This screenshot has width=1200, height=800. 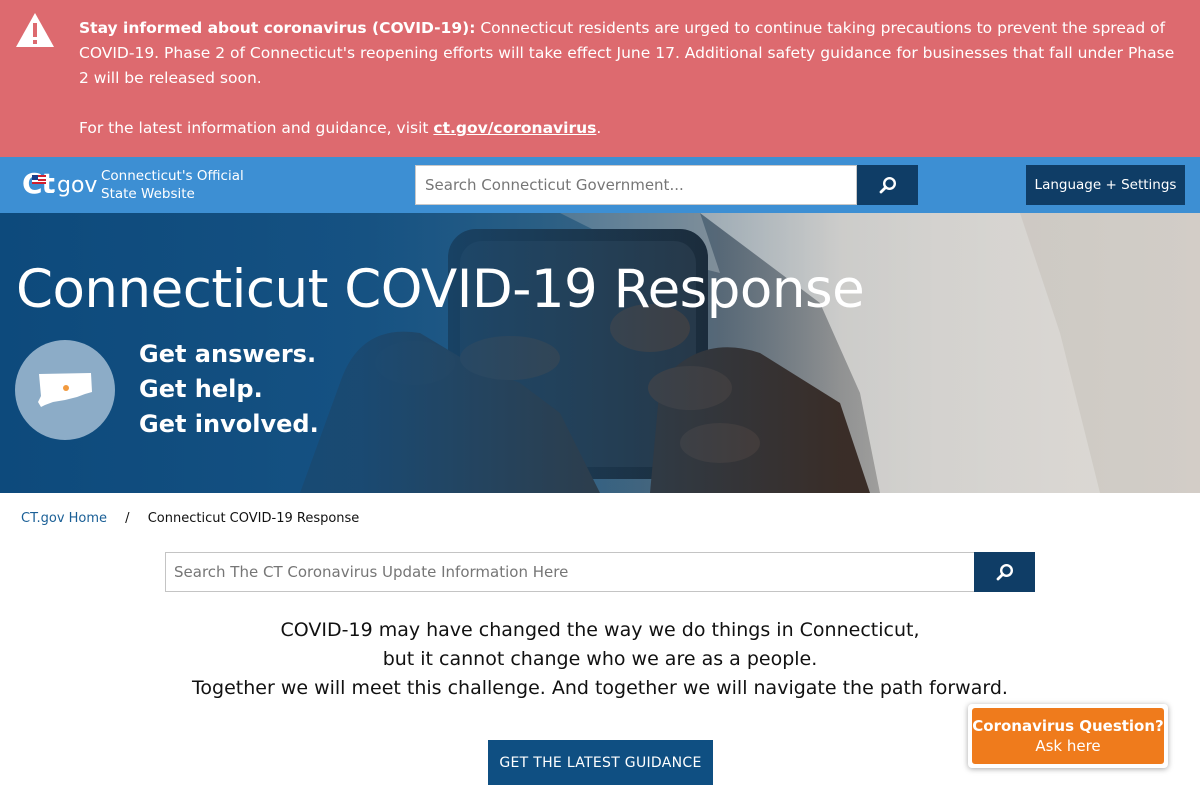 I want to click on site-tagline-line1: Connecticut's Official, so click(x=172, y=176).